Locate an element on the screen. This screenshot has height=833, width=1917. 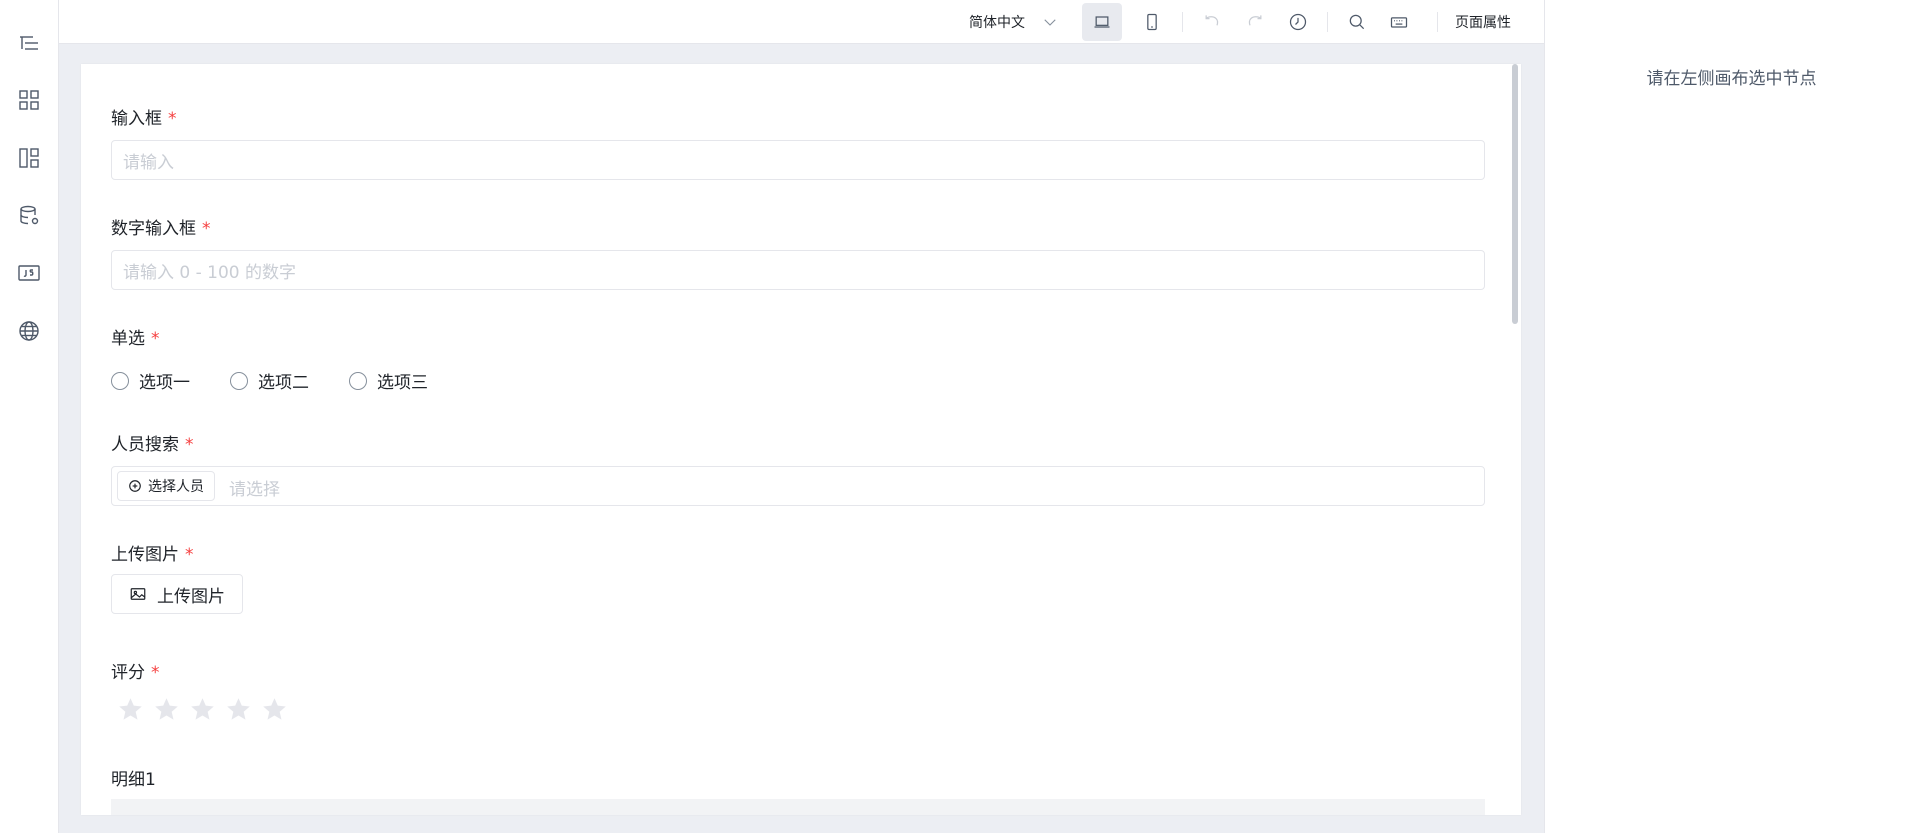
rating-stars is located at coordinates (202, 709).